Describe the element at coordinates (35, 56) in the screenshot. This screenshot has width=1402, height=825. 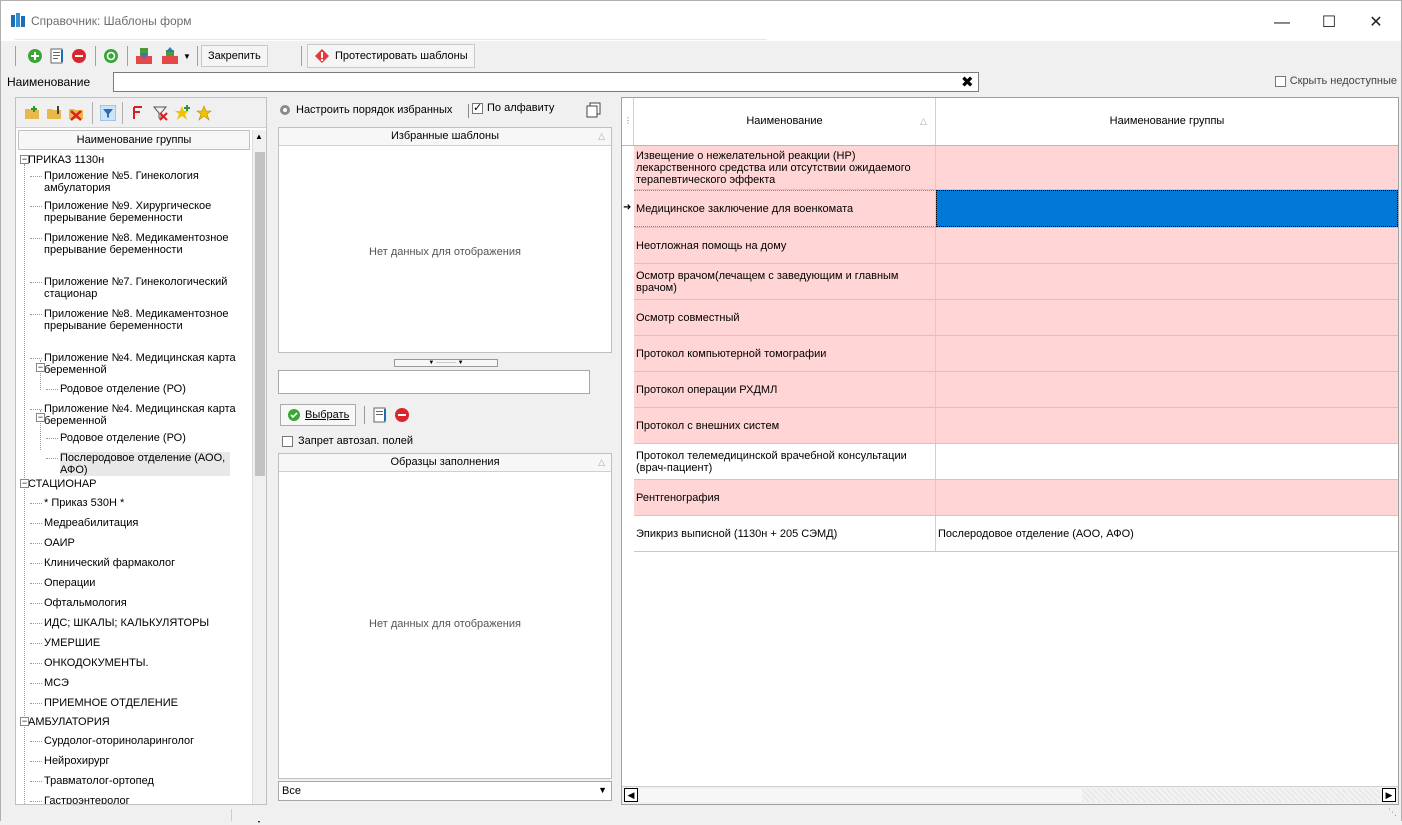
I see `add-icon` at that location.